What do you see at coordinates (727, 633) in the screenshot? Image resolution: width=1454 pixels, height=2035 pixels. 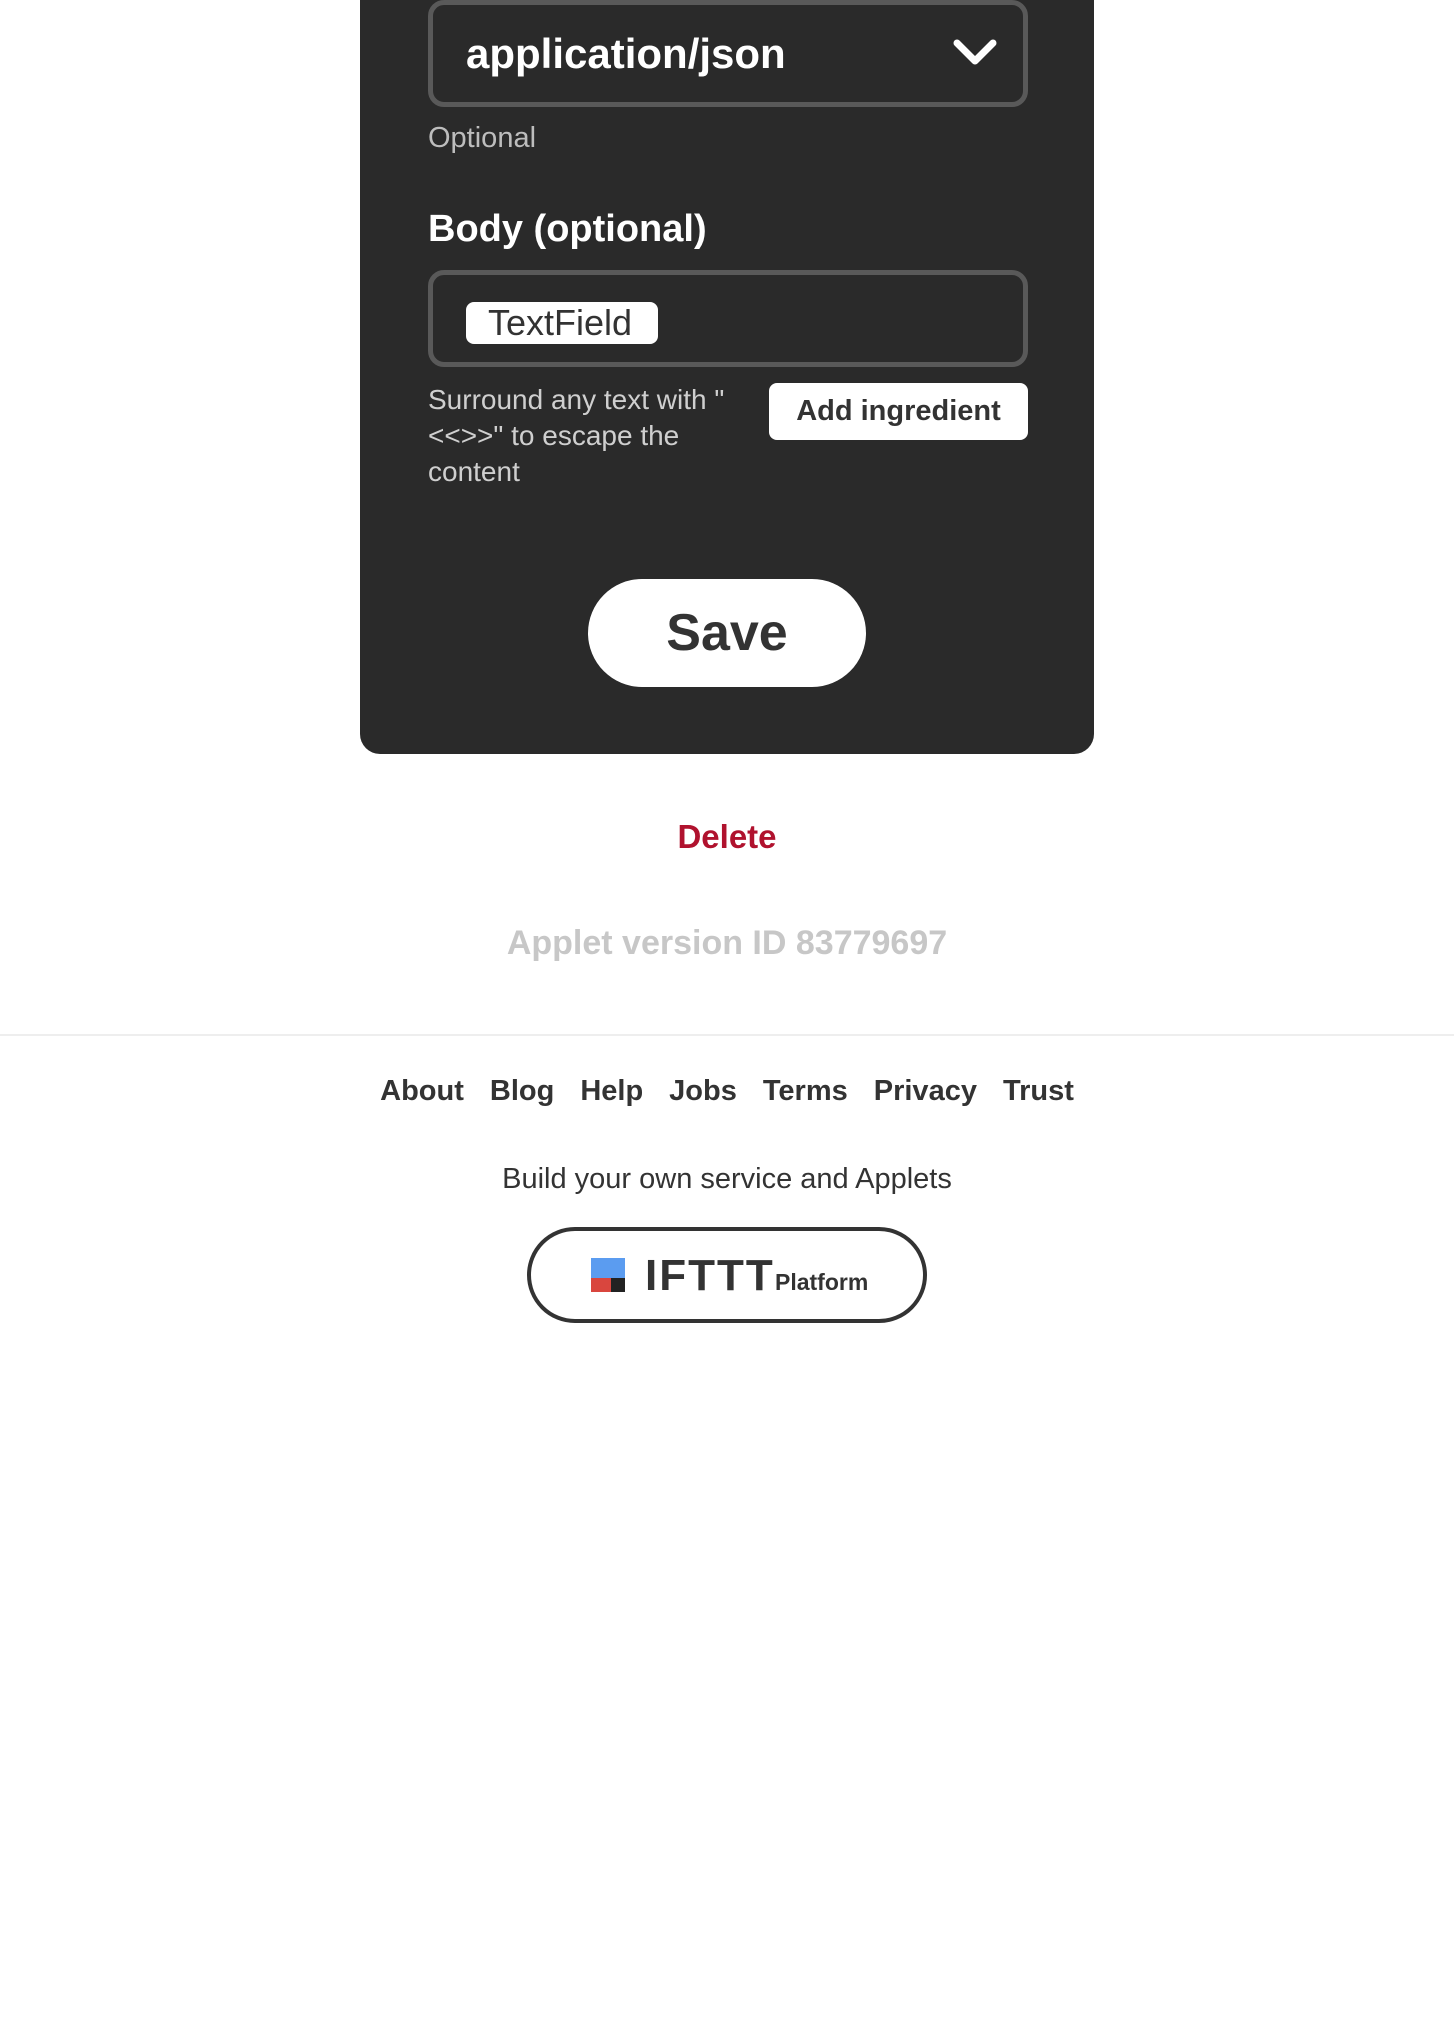 I see `save-button: Save` at bounding box center [727, 633].